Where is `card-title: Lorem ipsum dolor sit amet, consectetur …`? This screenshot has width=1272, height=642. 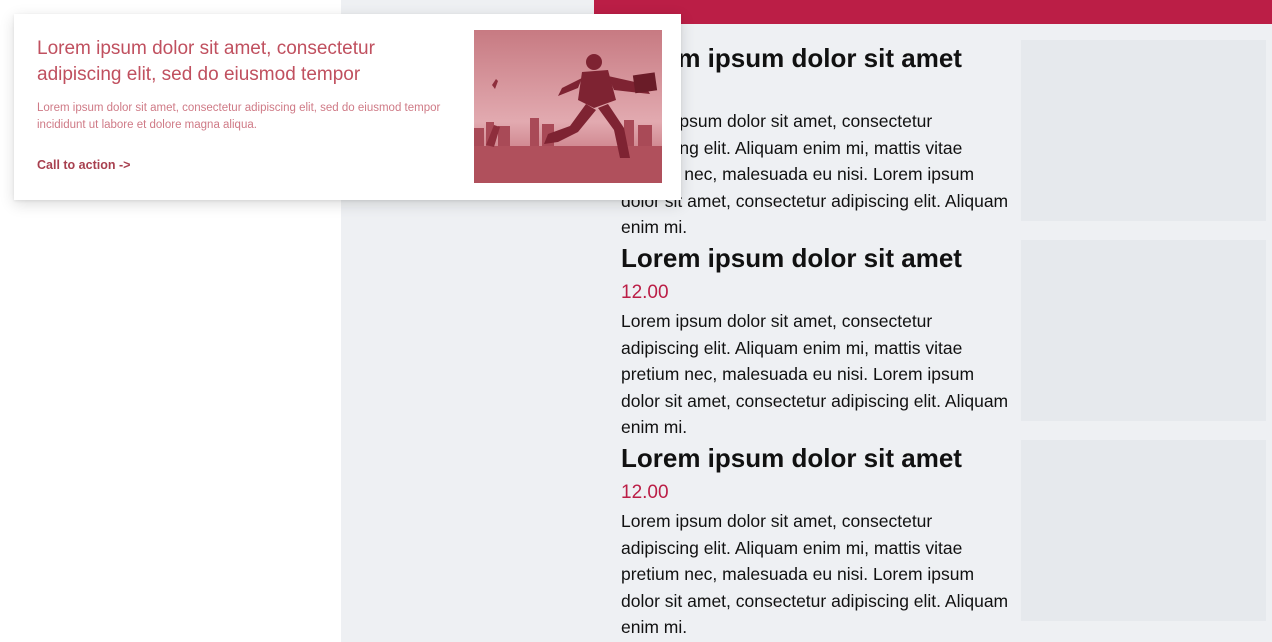 card-title: Lorem ipsum dolor sit amet, consectetur … is located at coordinates (206, 61).